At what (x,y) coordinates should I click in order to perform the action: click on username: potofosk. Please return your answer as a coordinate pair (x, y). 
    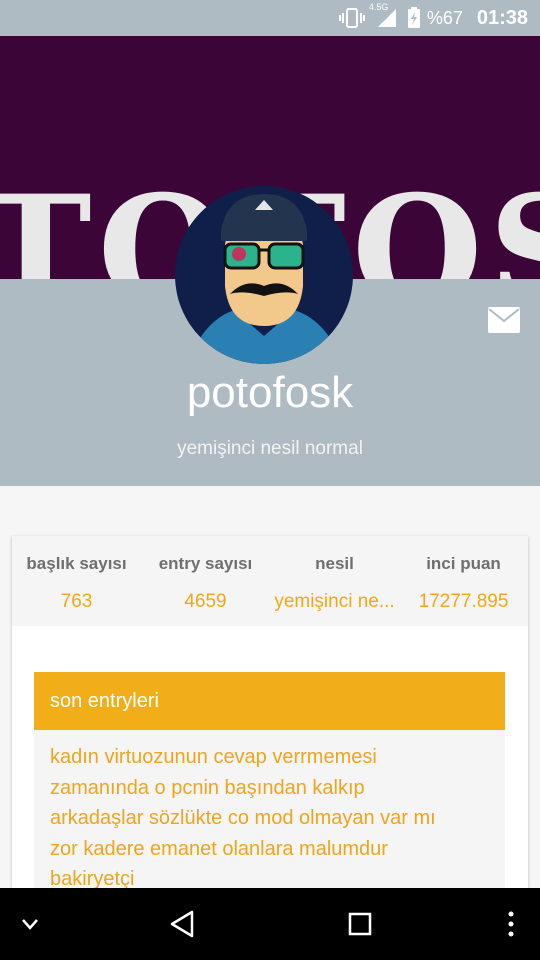
    Looking at the image, I should click on (270, 392).